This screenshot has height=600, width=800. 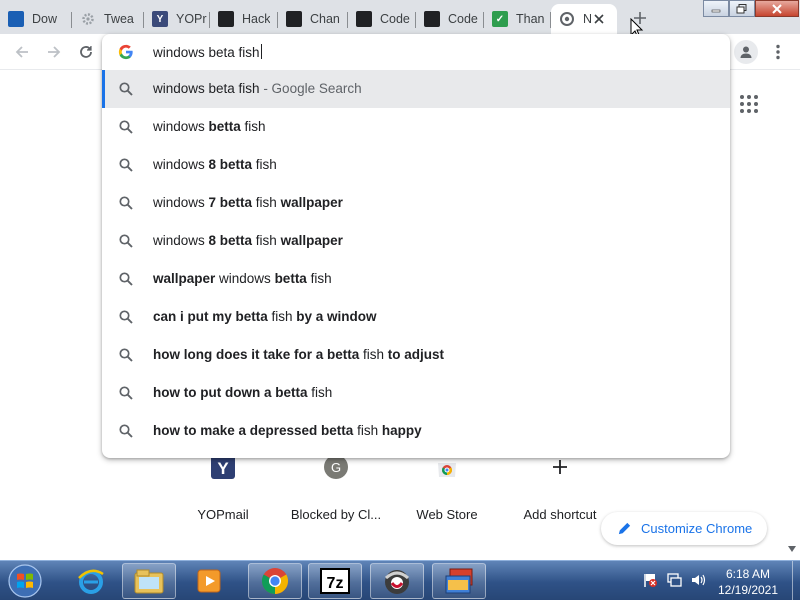 What do you see at coordinates (125, 52) in the screenshot?
I see `google-g-icon` at bounding box center [125, 52].